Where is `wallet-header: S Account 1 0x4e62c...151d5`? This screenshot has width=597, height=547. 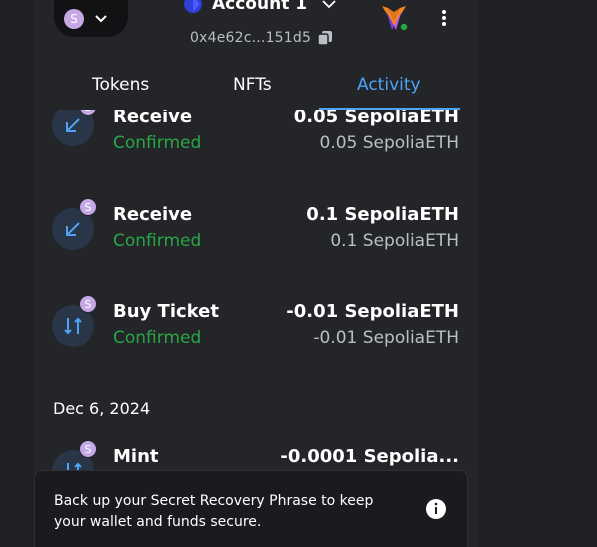
wallet-header: S Account 1 0x4e62c...151d5 is located at coordinates (256, 31).